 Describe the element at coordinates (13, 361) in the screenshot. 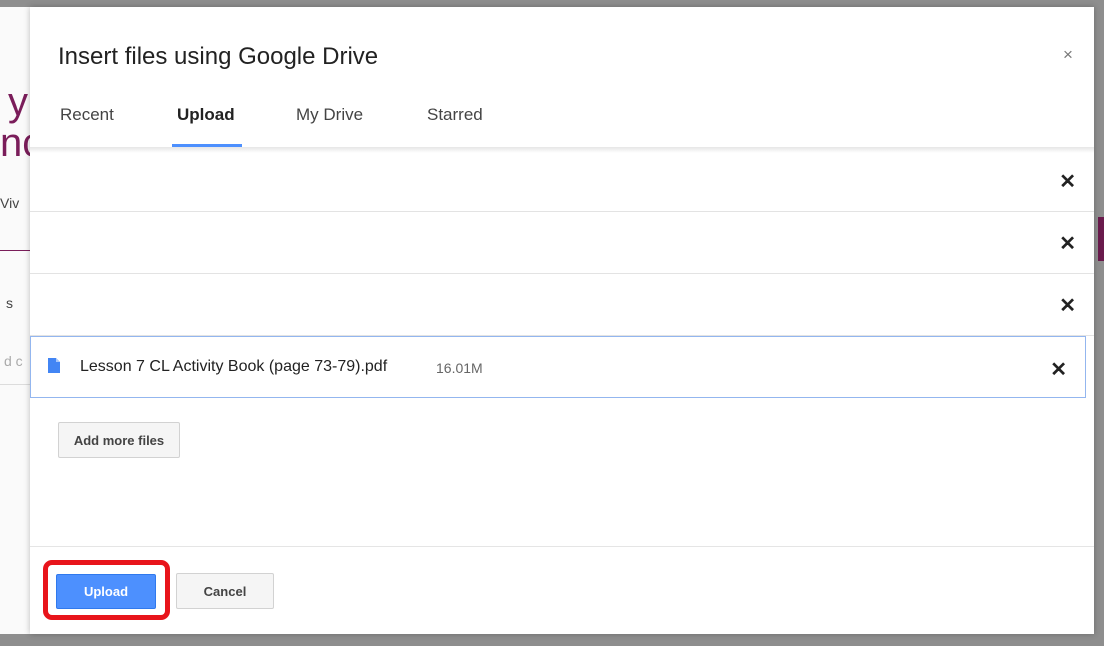

I see `bg-text-fragment: d c` at that location.